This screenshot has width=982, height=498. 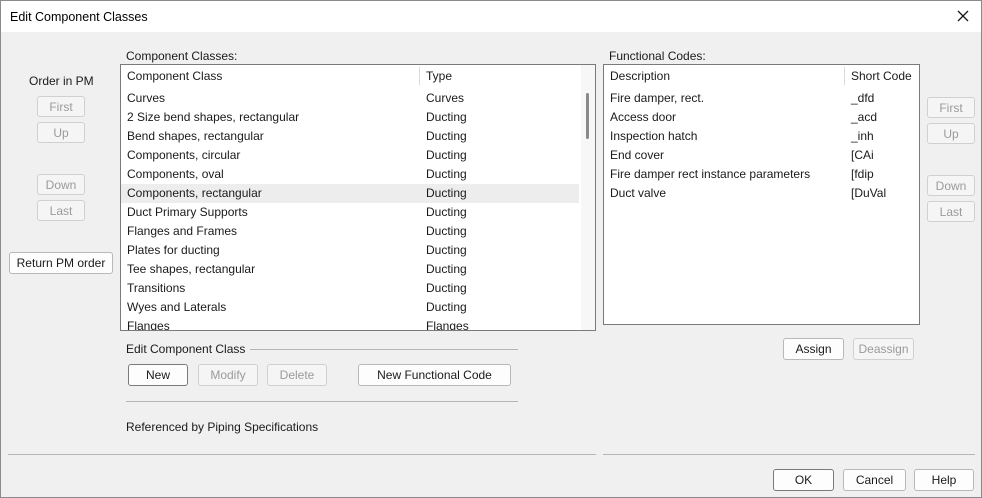 What do you see at coordinates (882, 76) in the screenshot?
I see `column-header-short-code: Short Code` at bounding box center [882, 76].